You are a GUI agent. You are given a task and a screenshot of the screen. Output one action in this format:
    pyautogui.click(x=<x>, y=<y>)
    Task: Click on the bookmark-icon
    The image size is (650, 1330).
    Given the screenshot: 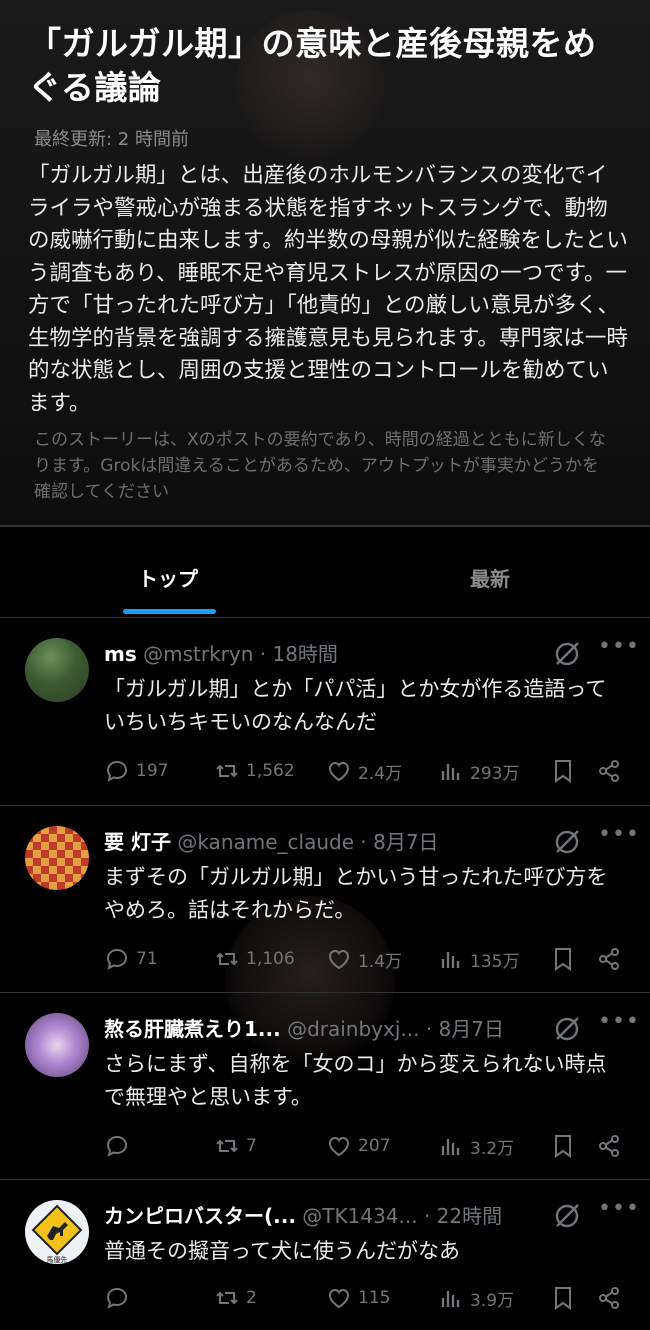 What is the action you would take?
    pyautogui.click(x=563, y=959)
    